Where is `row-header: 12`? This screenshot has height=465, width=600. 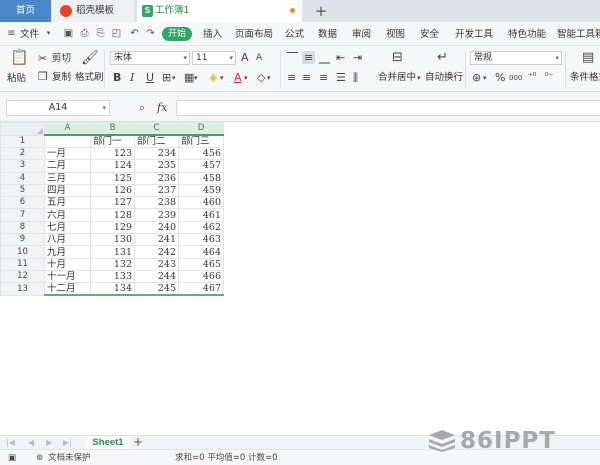
row-header: 12 is located at coordinates (22, 276).